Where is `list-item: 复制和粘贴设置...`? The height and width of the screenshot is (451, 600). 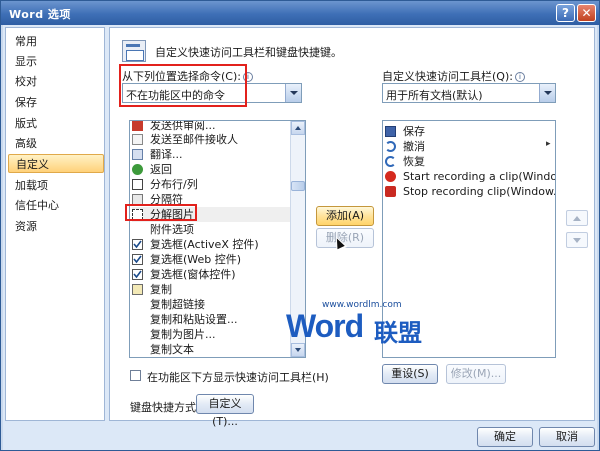
list-item: 复制和粘贴设置... is located at coordinates (211, 319).